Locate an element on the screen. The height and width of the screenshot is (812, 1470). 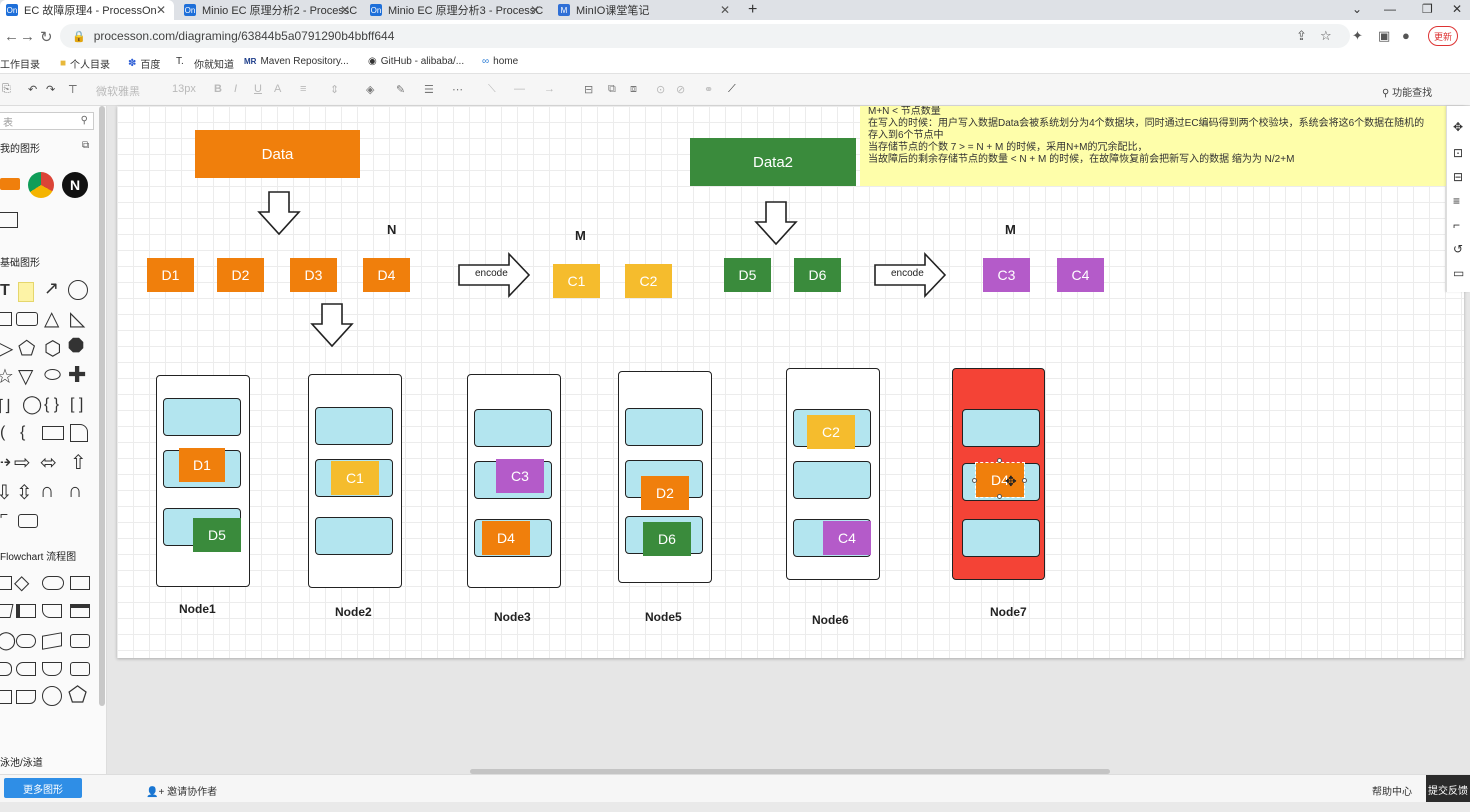
callout-shape-icon: ⌐ is located at coordinates (4, 514).